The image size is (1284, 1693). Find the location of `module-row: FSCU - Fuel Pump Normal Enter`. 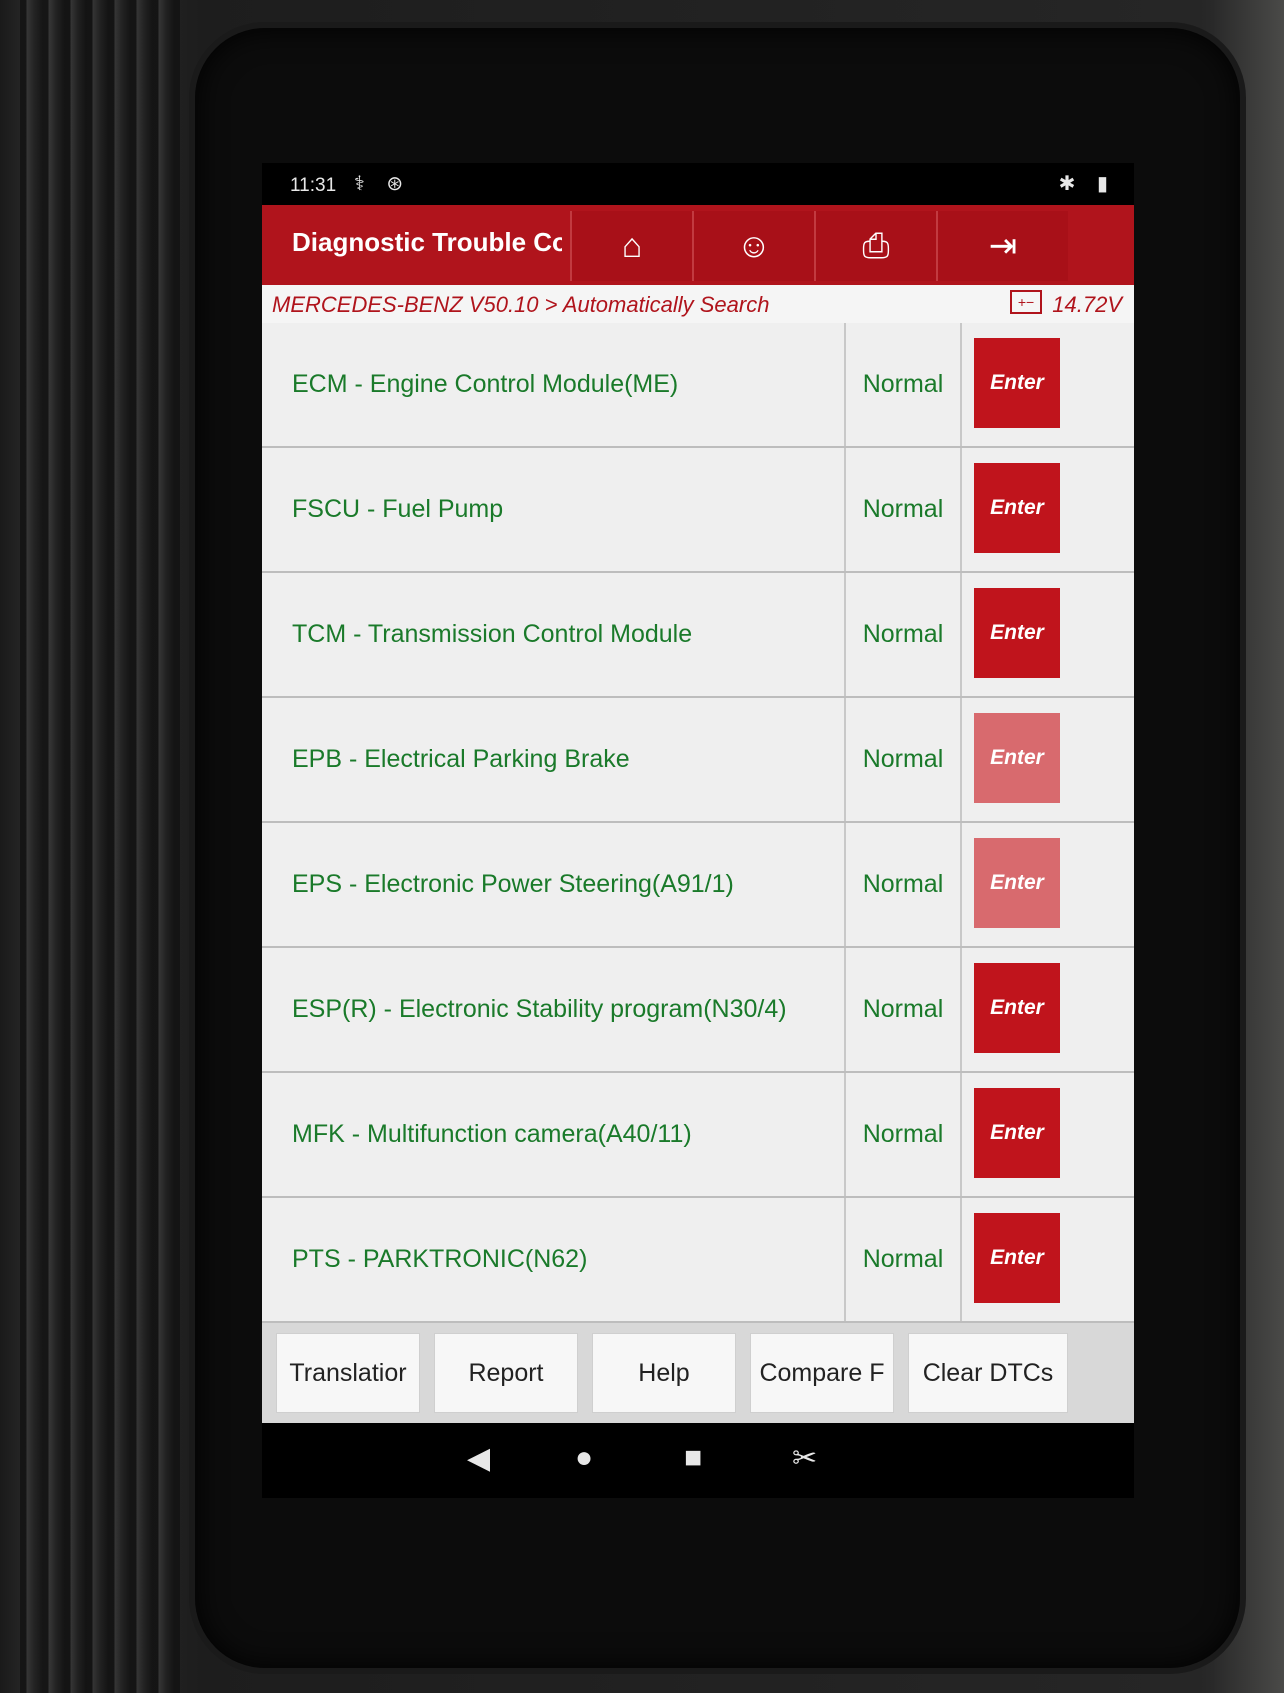

module-row: FSCU - Fuel Pump Normal Enter is located at coordinates (698, 510).